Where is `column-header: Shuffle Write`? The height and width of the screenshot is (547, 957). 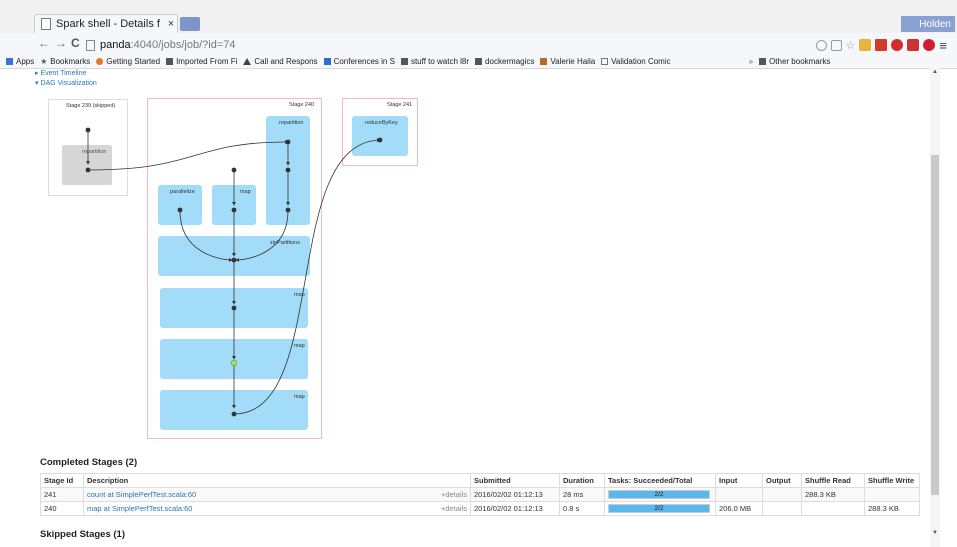
column-header: Shuffle Write is located at coordinates (892, 480).